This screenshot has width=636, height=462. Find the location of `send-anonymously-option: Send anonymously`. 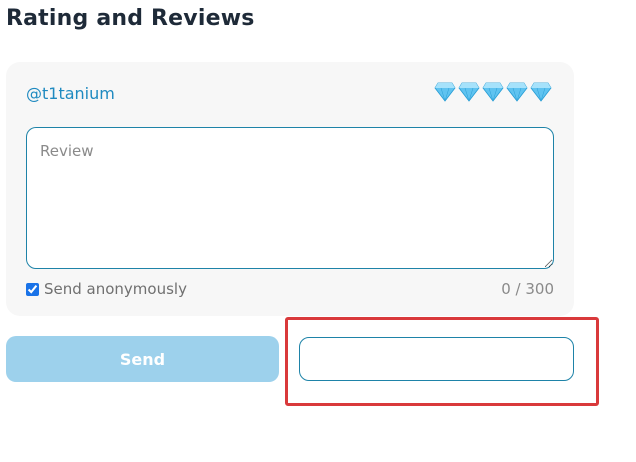

send-anonymously-option: Send anonymously is located at coordinates (106, 289).